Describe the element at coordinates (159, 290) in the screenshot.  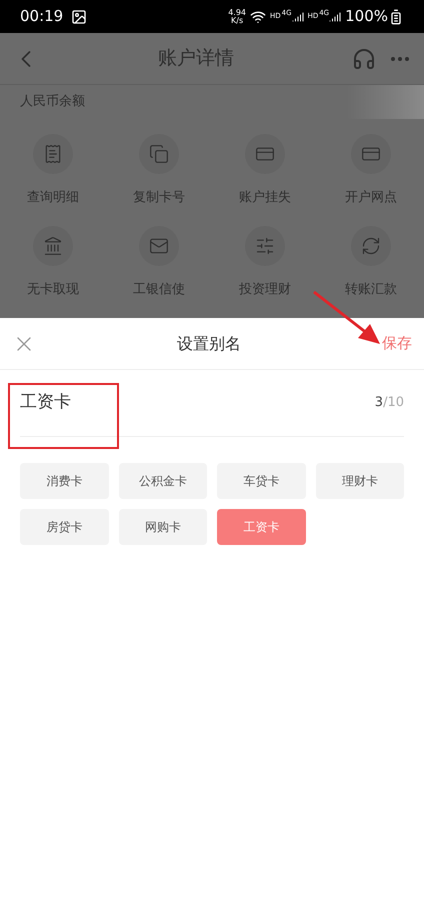
I see `action-label: 工银信使` at that location.